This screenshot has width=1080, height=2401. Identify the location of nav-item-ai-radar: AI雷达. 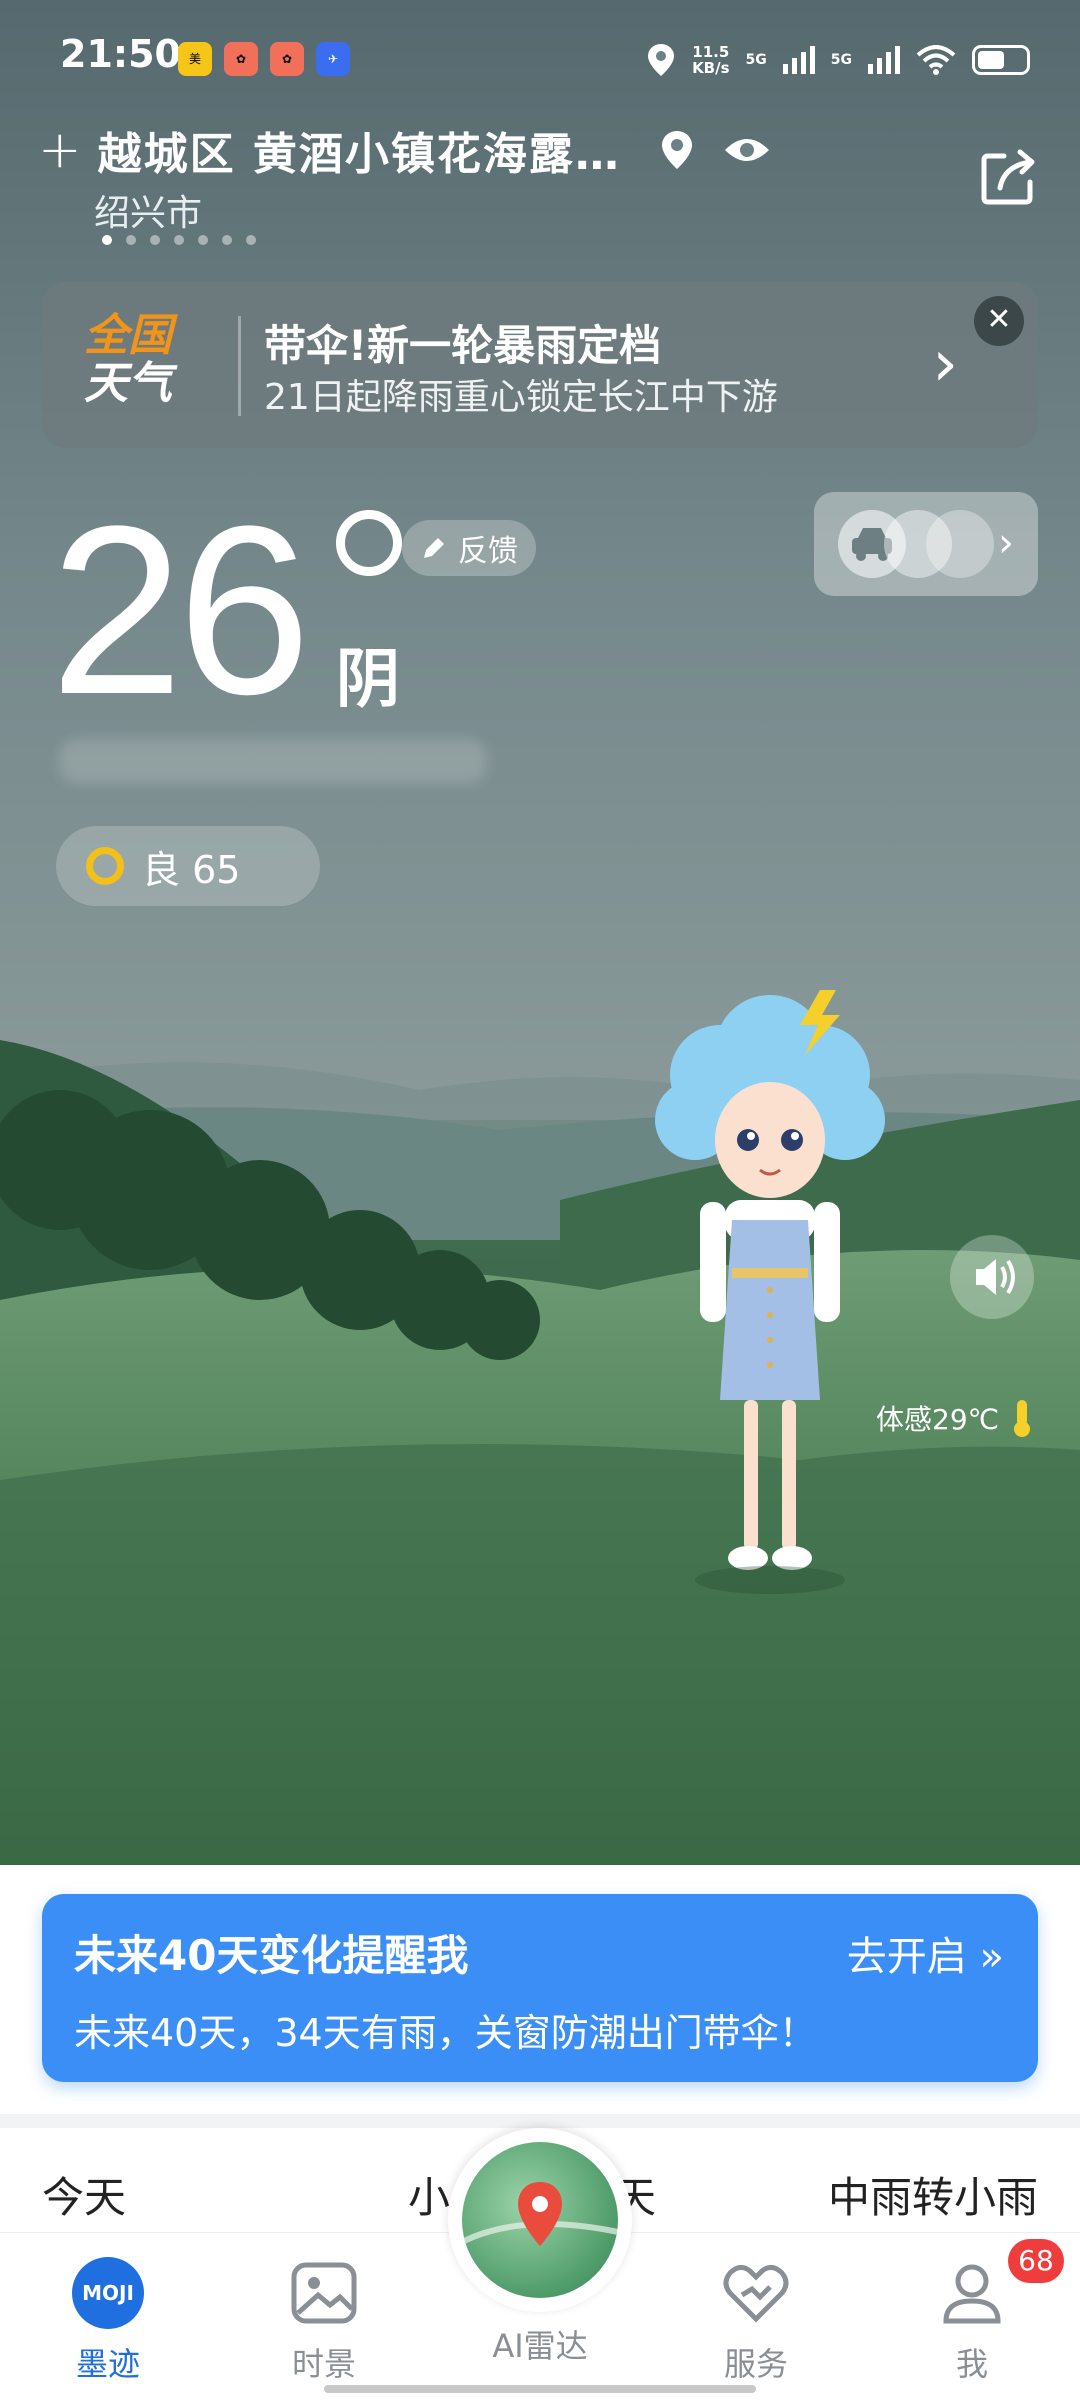
(540, 2344).